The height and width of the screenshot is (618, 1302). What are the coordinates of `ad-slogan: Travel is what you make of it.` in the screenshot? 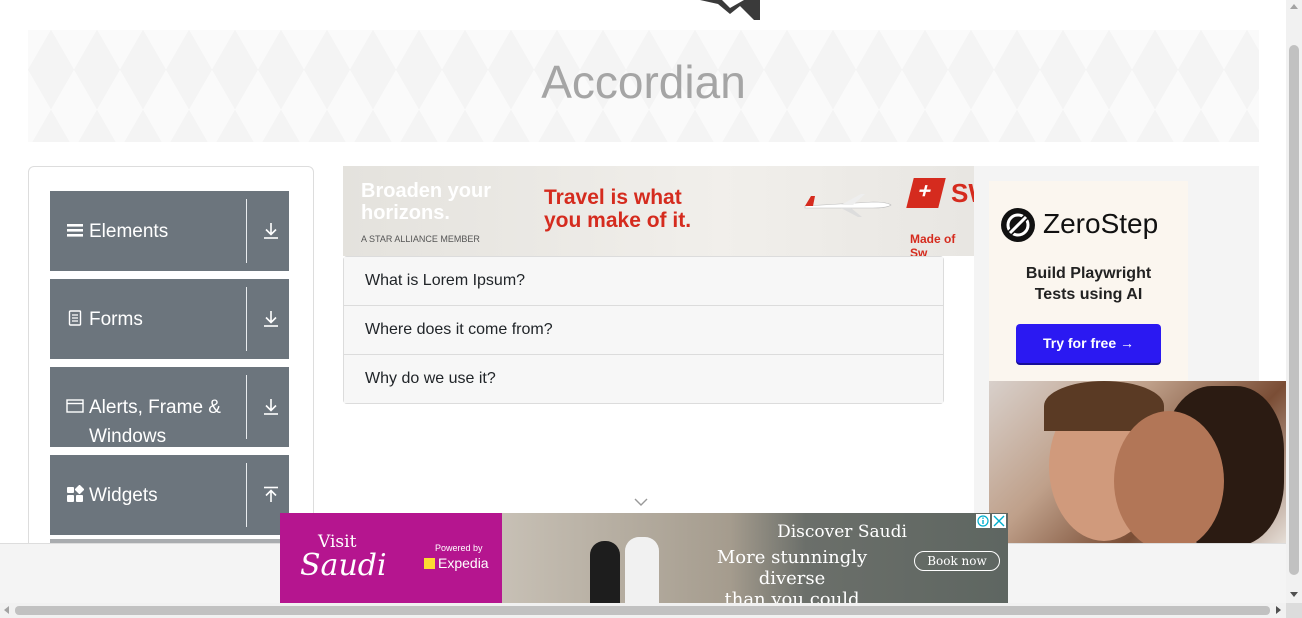 It's located at (617, 209).